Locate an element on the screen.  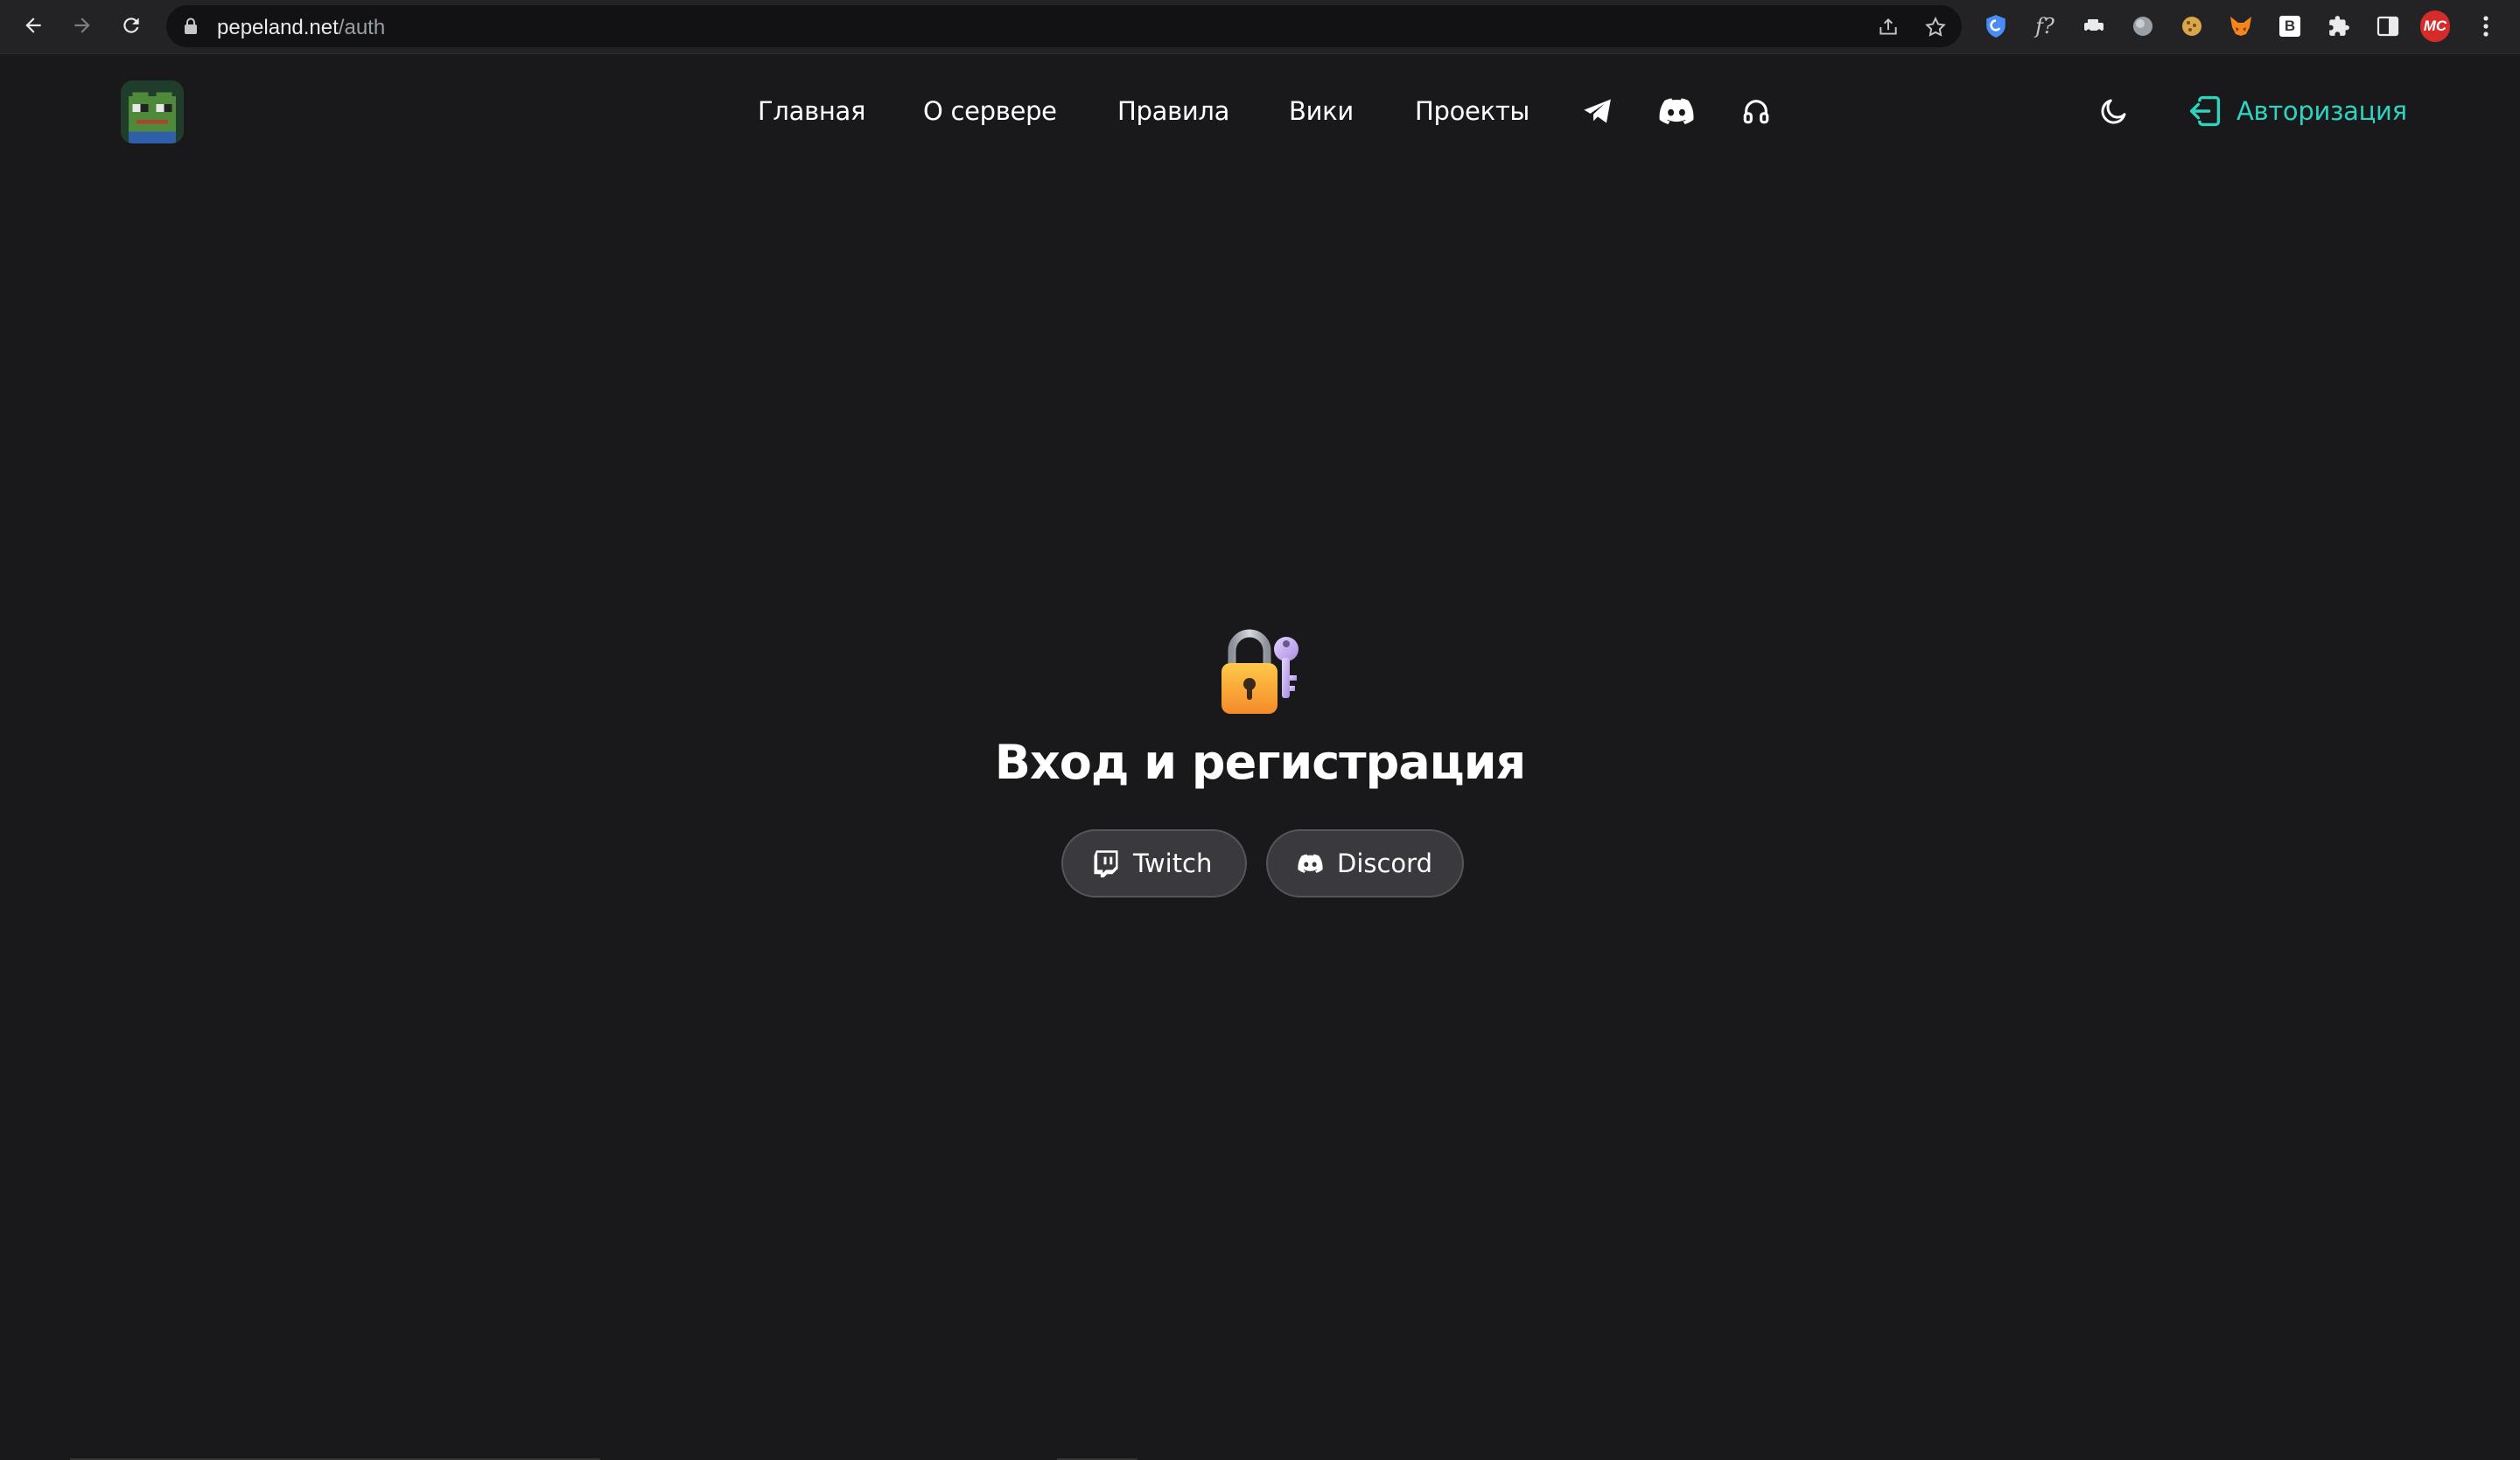
shield-extension-icon is located at coordinates (1996, 26).